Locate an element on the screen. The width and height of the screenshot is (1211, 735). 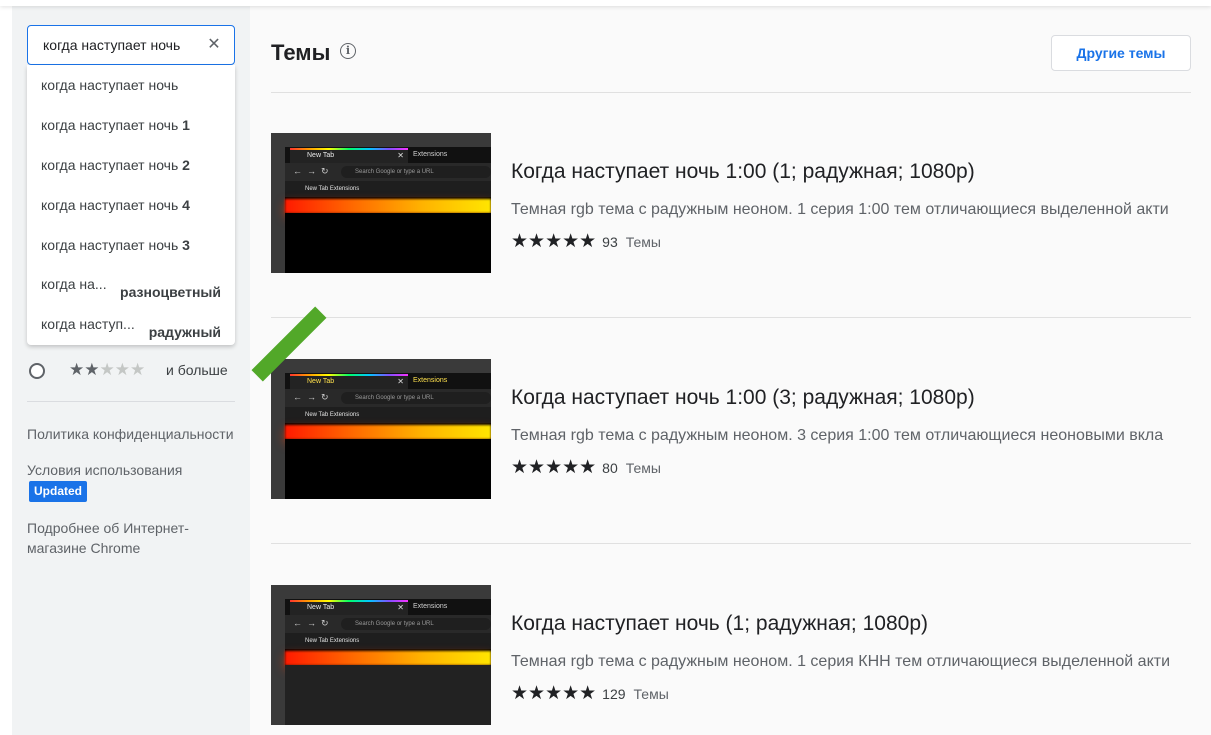
privacy-link: Политика конфиденциальности is located at coordinates (132, 434).